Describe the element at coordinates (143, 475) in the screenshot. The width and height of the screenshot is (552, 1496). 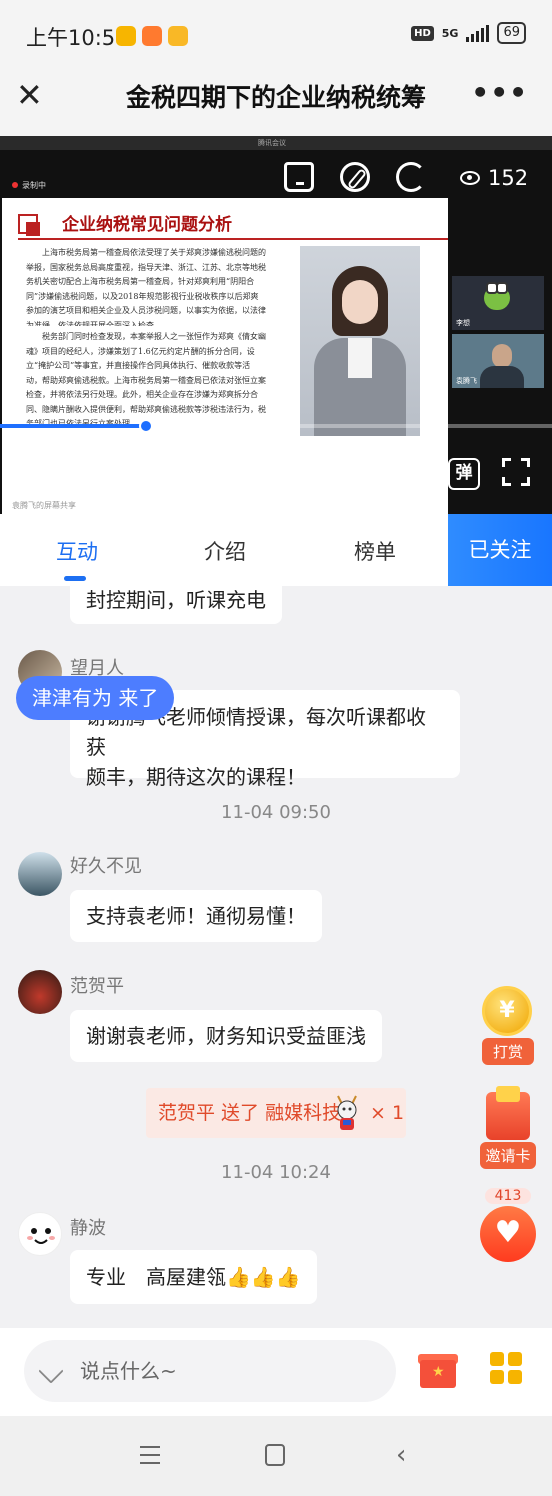
I see `playback-time: 20:02 / 01:15:37` at that location.